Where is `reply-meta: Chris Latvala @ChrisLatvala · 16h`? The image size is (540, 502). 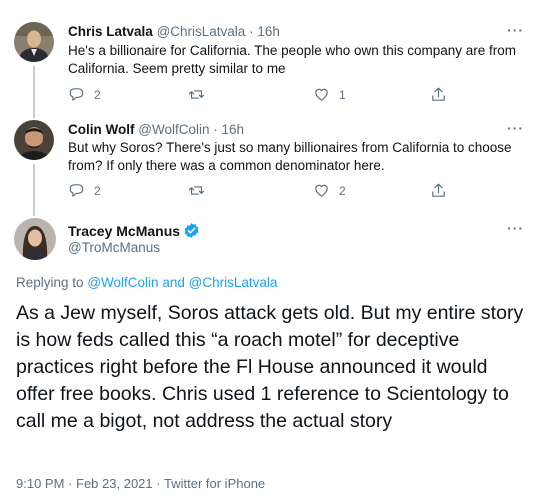
reply-meta: Chris Latvala @ChrisLatvala · 16h is located at coordinates (174, 31).